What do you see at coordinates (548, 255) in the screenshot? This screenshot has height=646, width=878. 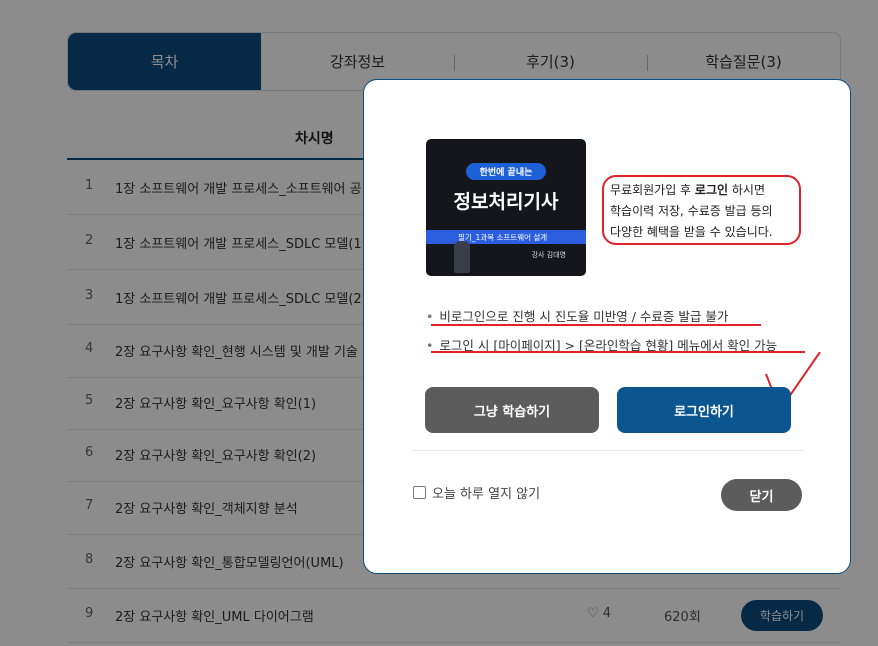 I see `thumbnail-teacher: 강사 김대영` at bounding box center [548, 255].